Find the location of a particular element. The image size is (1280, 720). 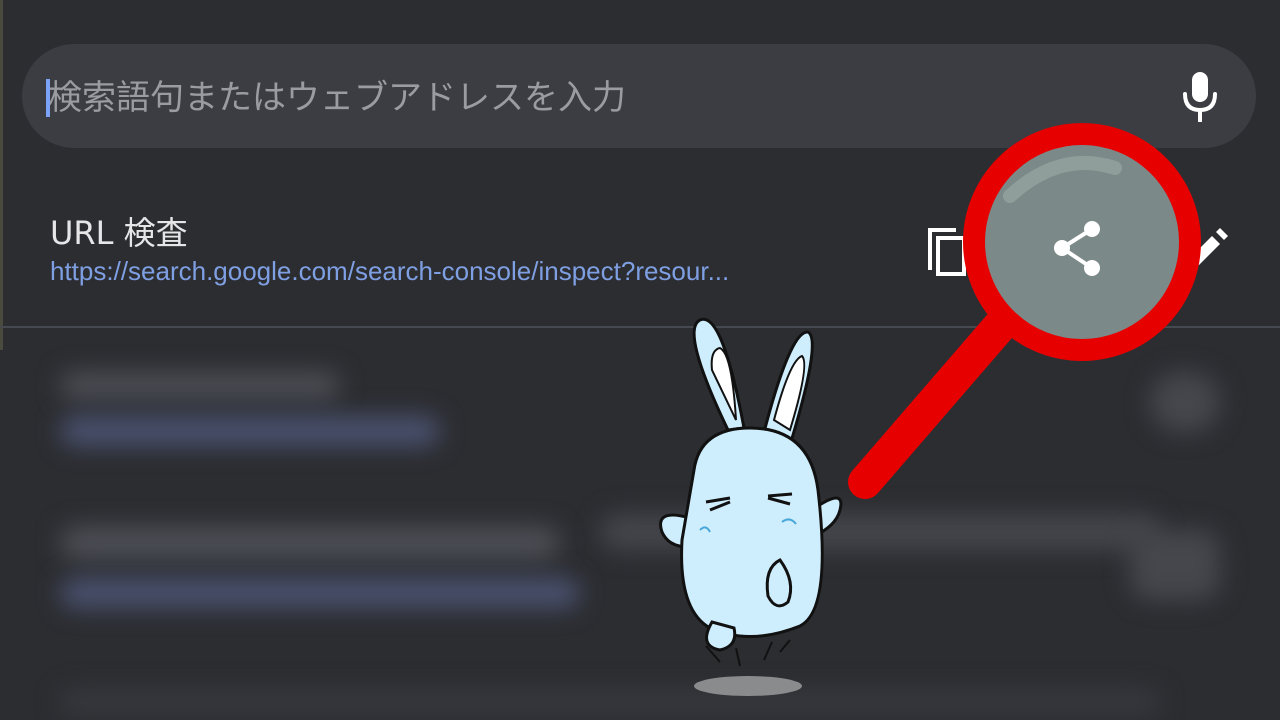

rabbit-mascot is located at coordinates (751, 506).